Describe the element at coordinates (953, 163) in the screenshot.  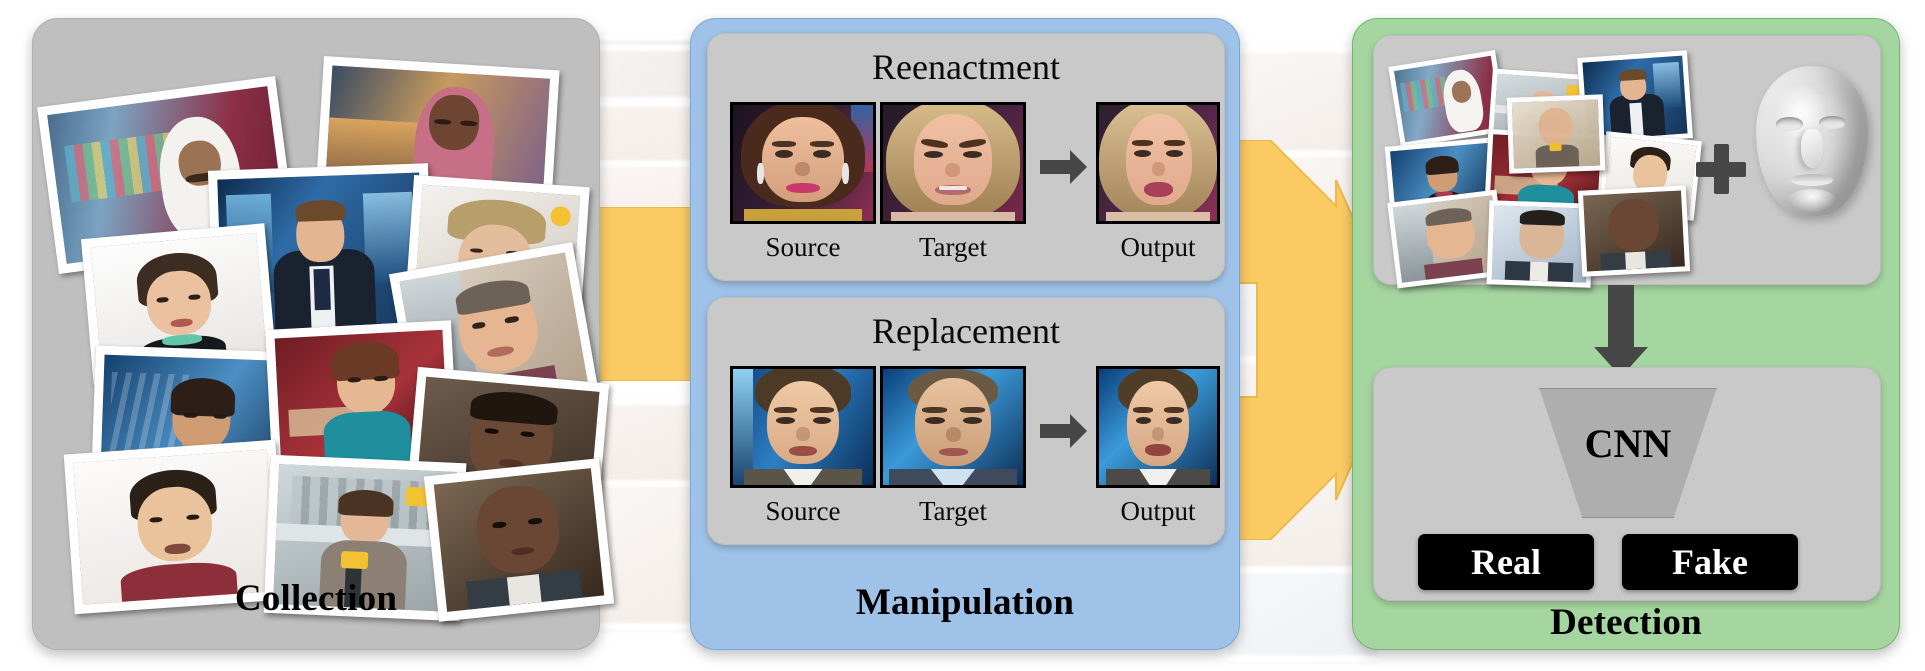
I see `reenactment-target-face` at that location.